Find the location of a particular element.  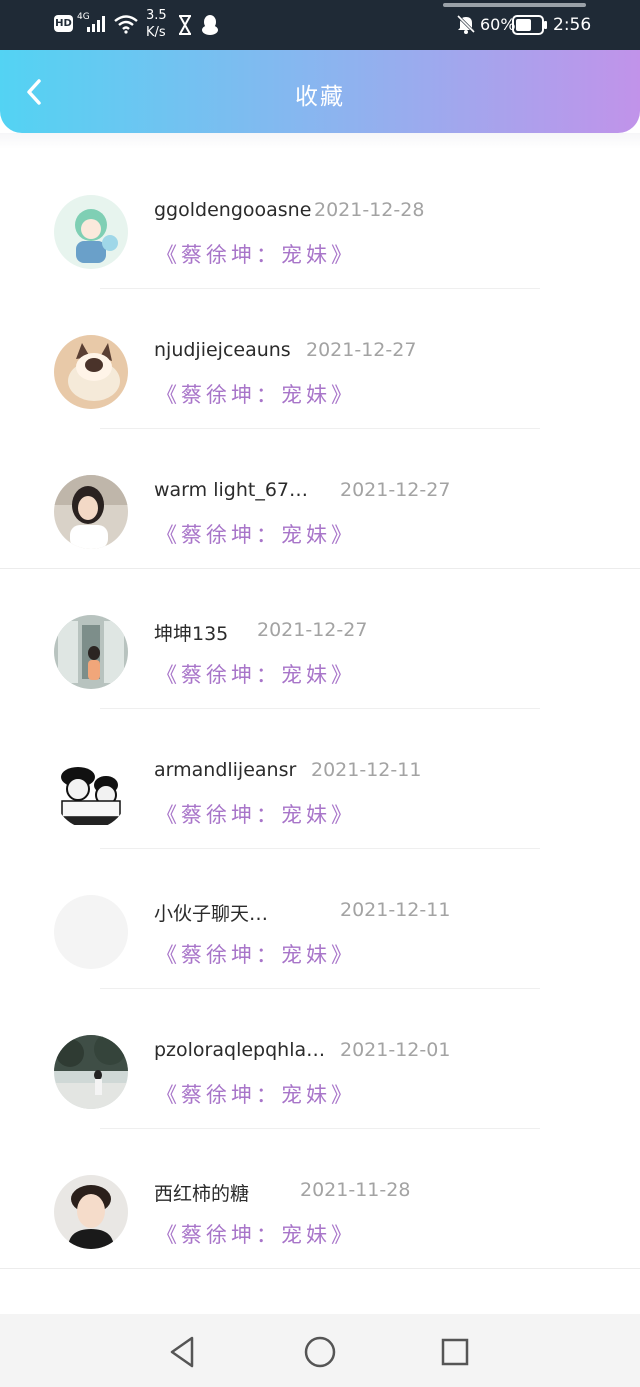

nav-home-button is located at coordinates (320, 1352).